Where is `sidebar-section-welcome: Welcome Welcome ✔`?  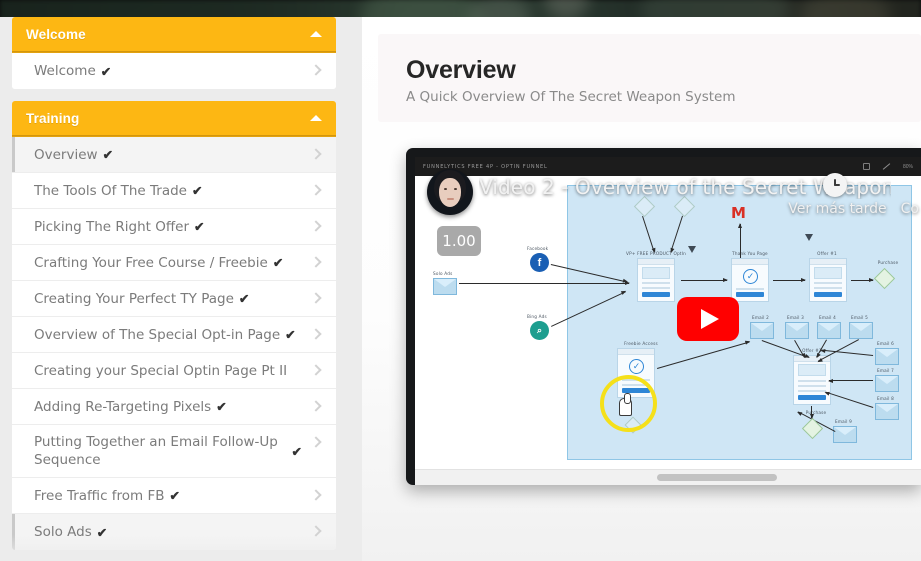
sidebar-section-welcome: Welcome Welcome ✔ is located at coordinates (174, 53).